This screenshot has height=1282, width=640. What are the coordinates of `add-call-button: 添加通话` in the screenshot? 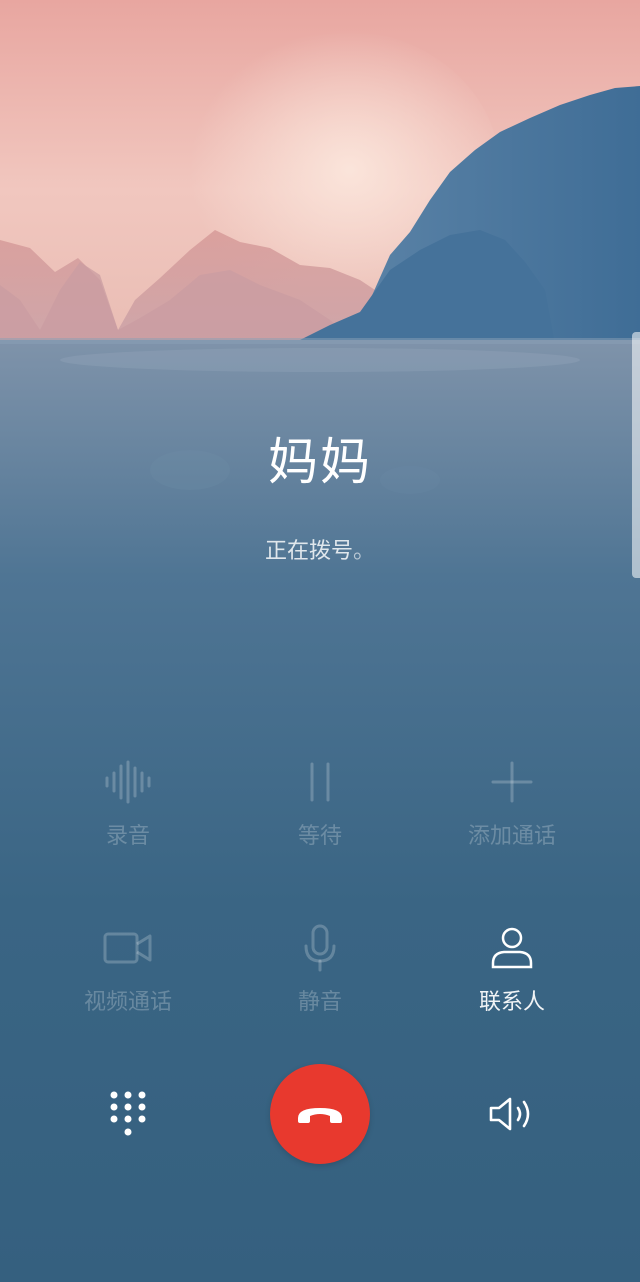 It's located at (512, 803).